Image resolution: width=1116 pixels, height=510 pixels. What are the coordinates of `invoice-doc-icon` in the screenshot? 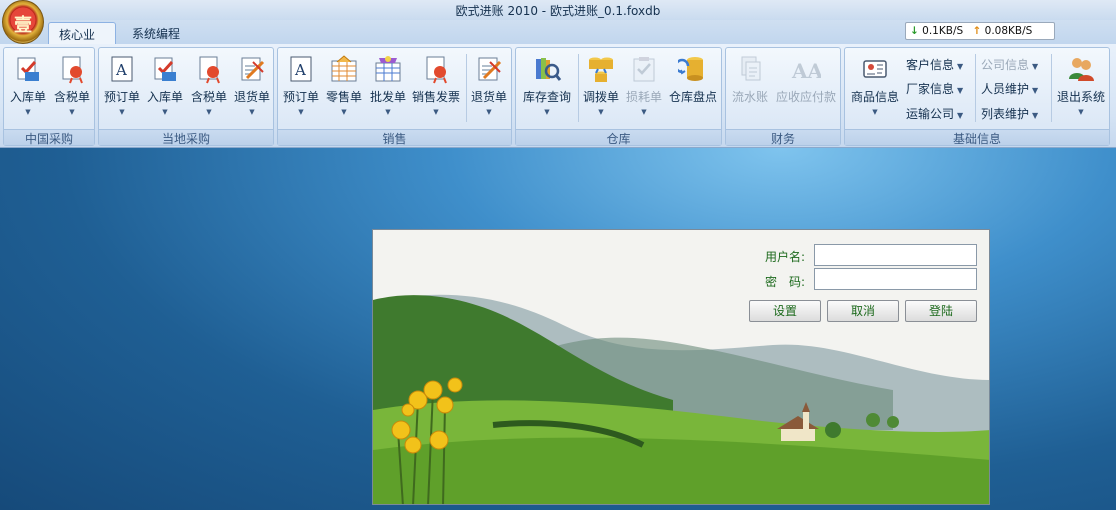 It's located at (436, 70).